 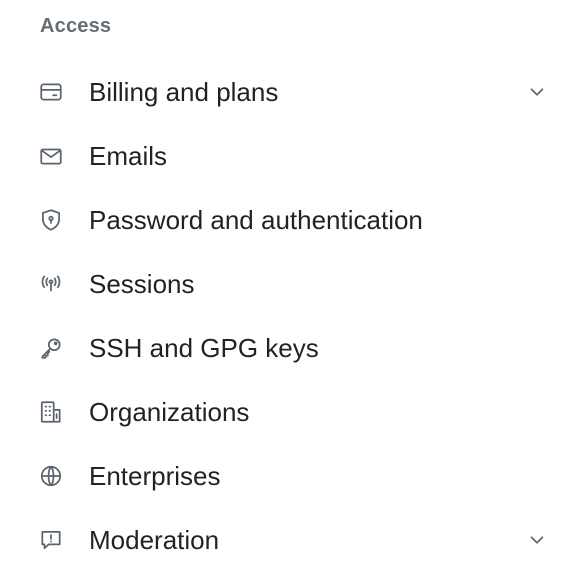 I want to click on nav-item-label: SSH and GPG keys, so click(x=204, y=347).